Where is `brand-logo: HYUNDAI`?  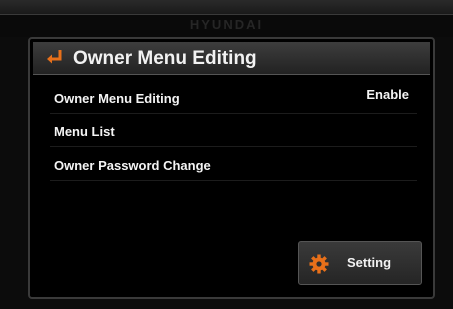 brand-logo: HYUNDAI is located at coordinates (226, 24).